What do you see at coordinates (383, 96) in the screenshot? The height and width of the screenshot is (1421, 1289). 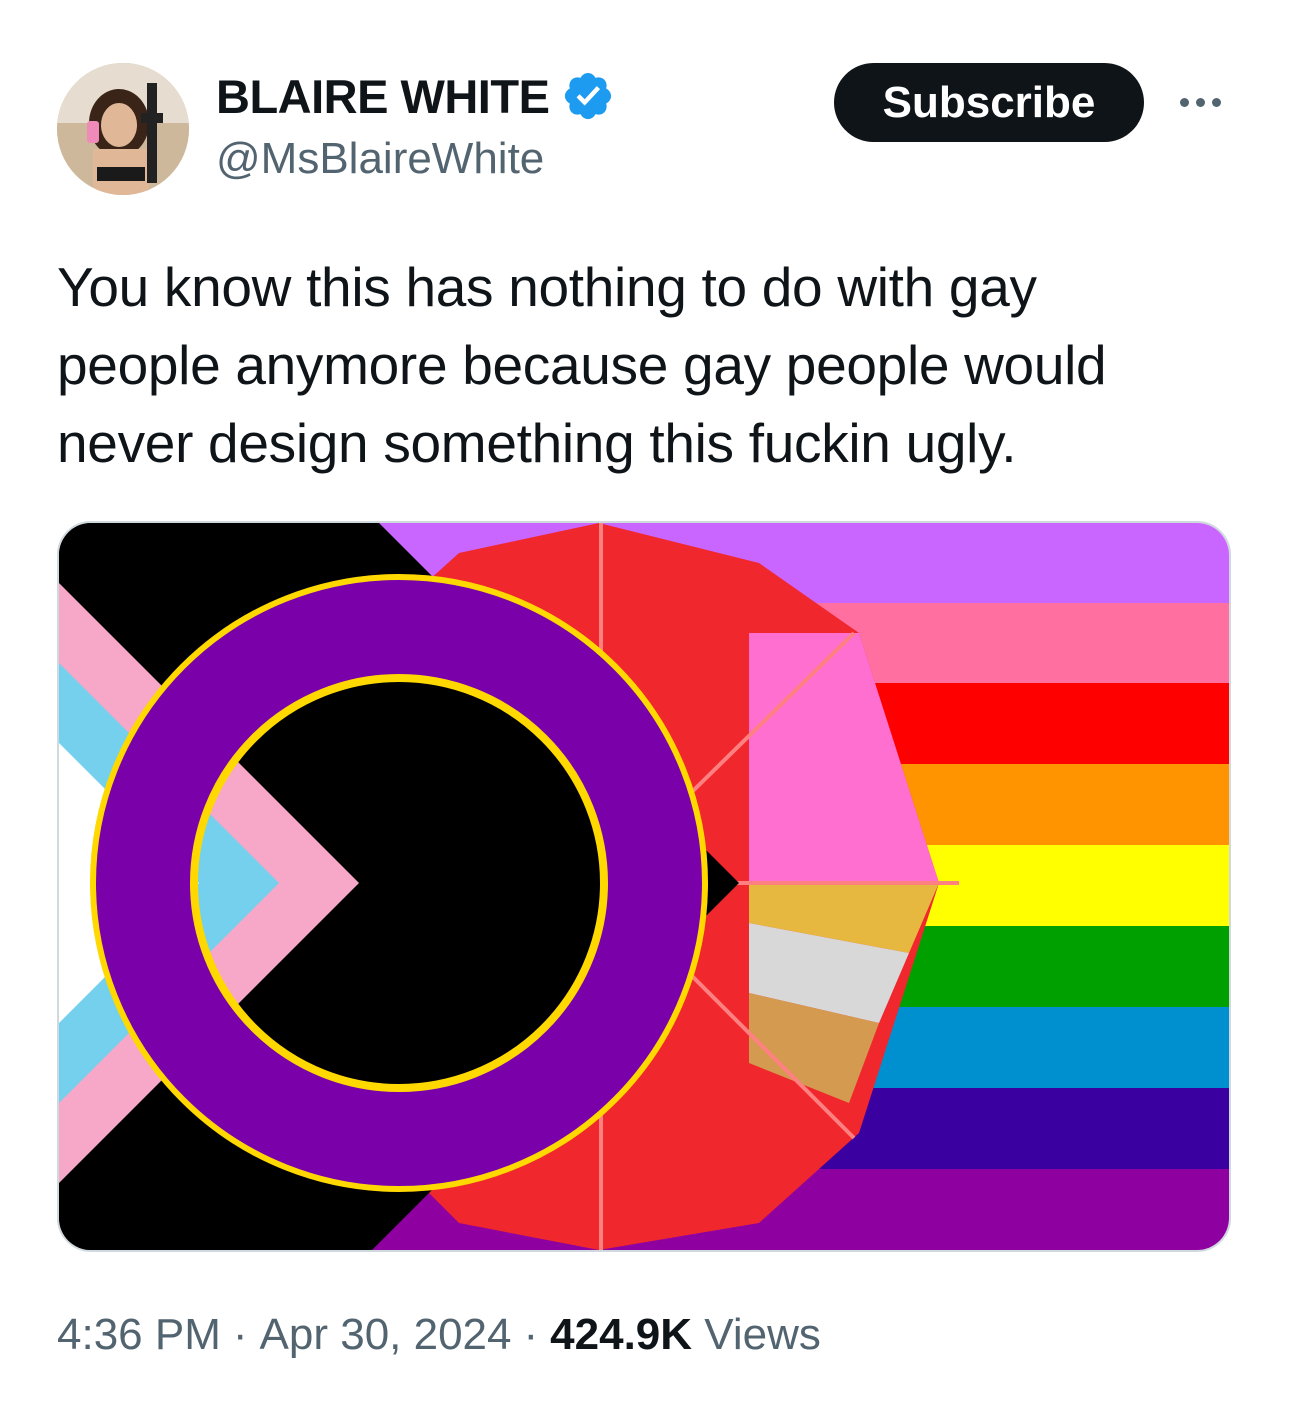 I see `display-name: BLAIRE WHITE` at bounding box center [383, 96].